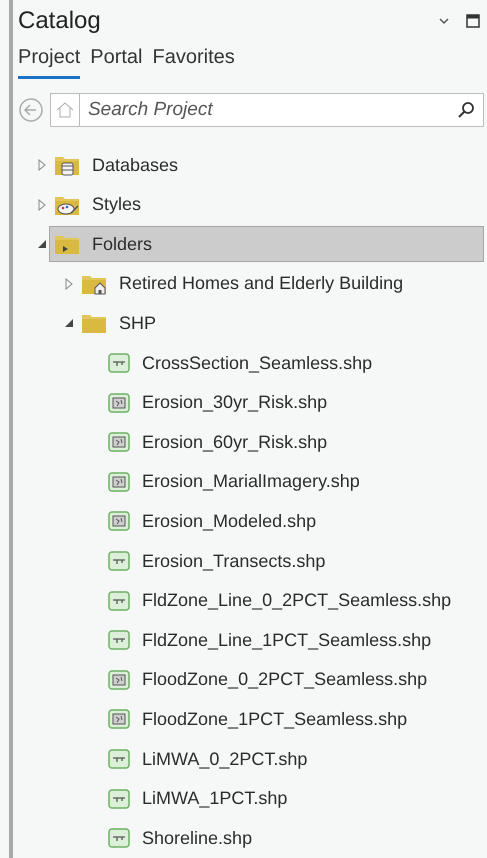 This screenshot has height=858, width=487. What do you see at coordinates (49, 60) in the screenshot?
I see `tab: Project` at bounding box center [49, 60].